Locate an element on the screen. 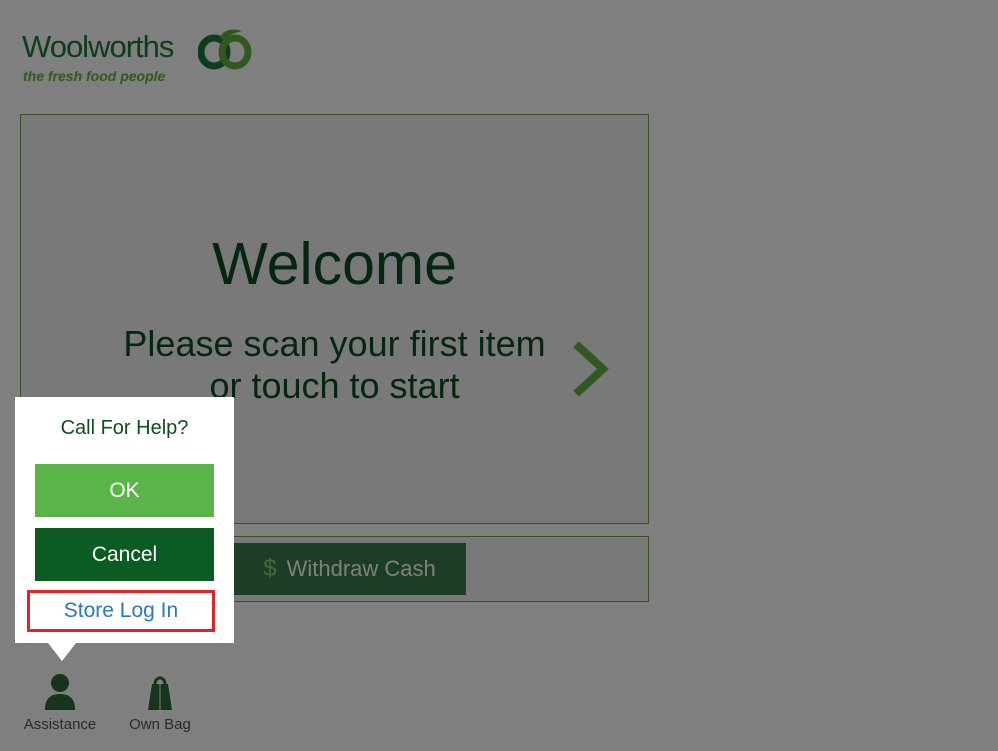 The image size is (998, 751). popup-title: Call For Help? is located at coordinates (124, 428).